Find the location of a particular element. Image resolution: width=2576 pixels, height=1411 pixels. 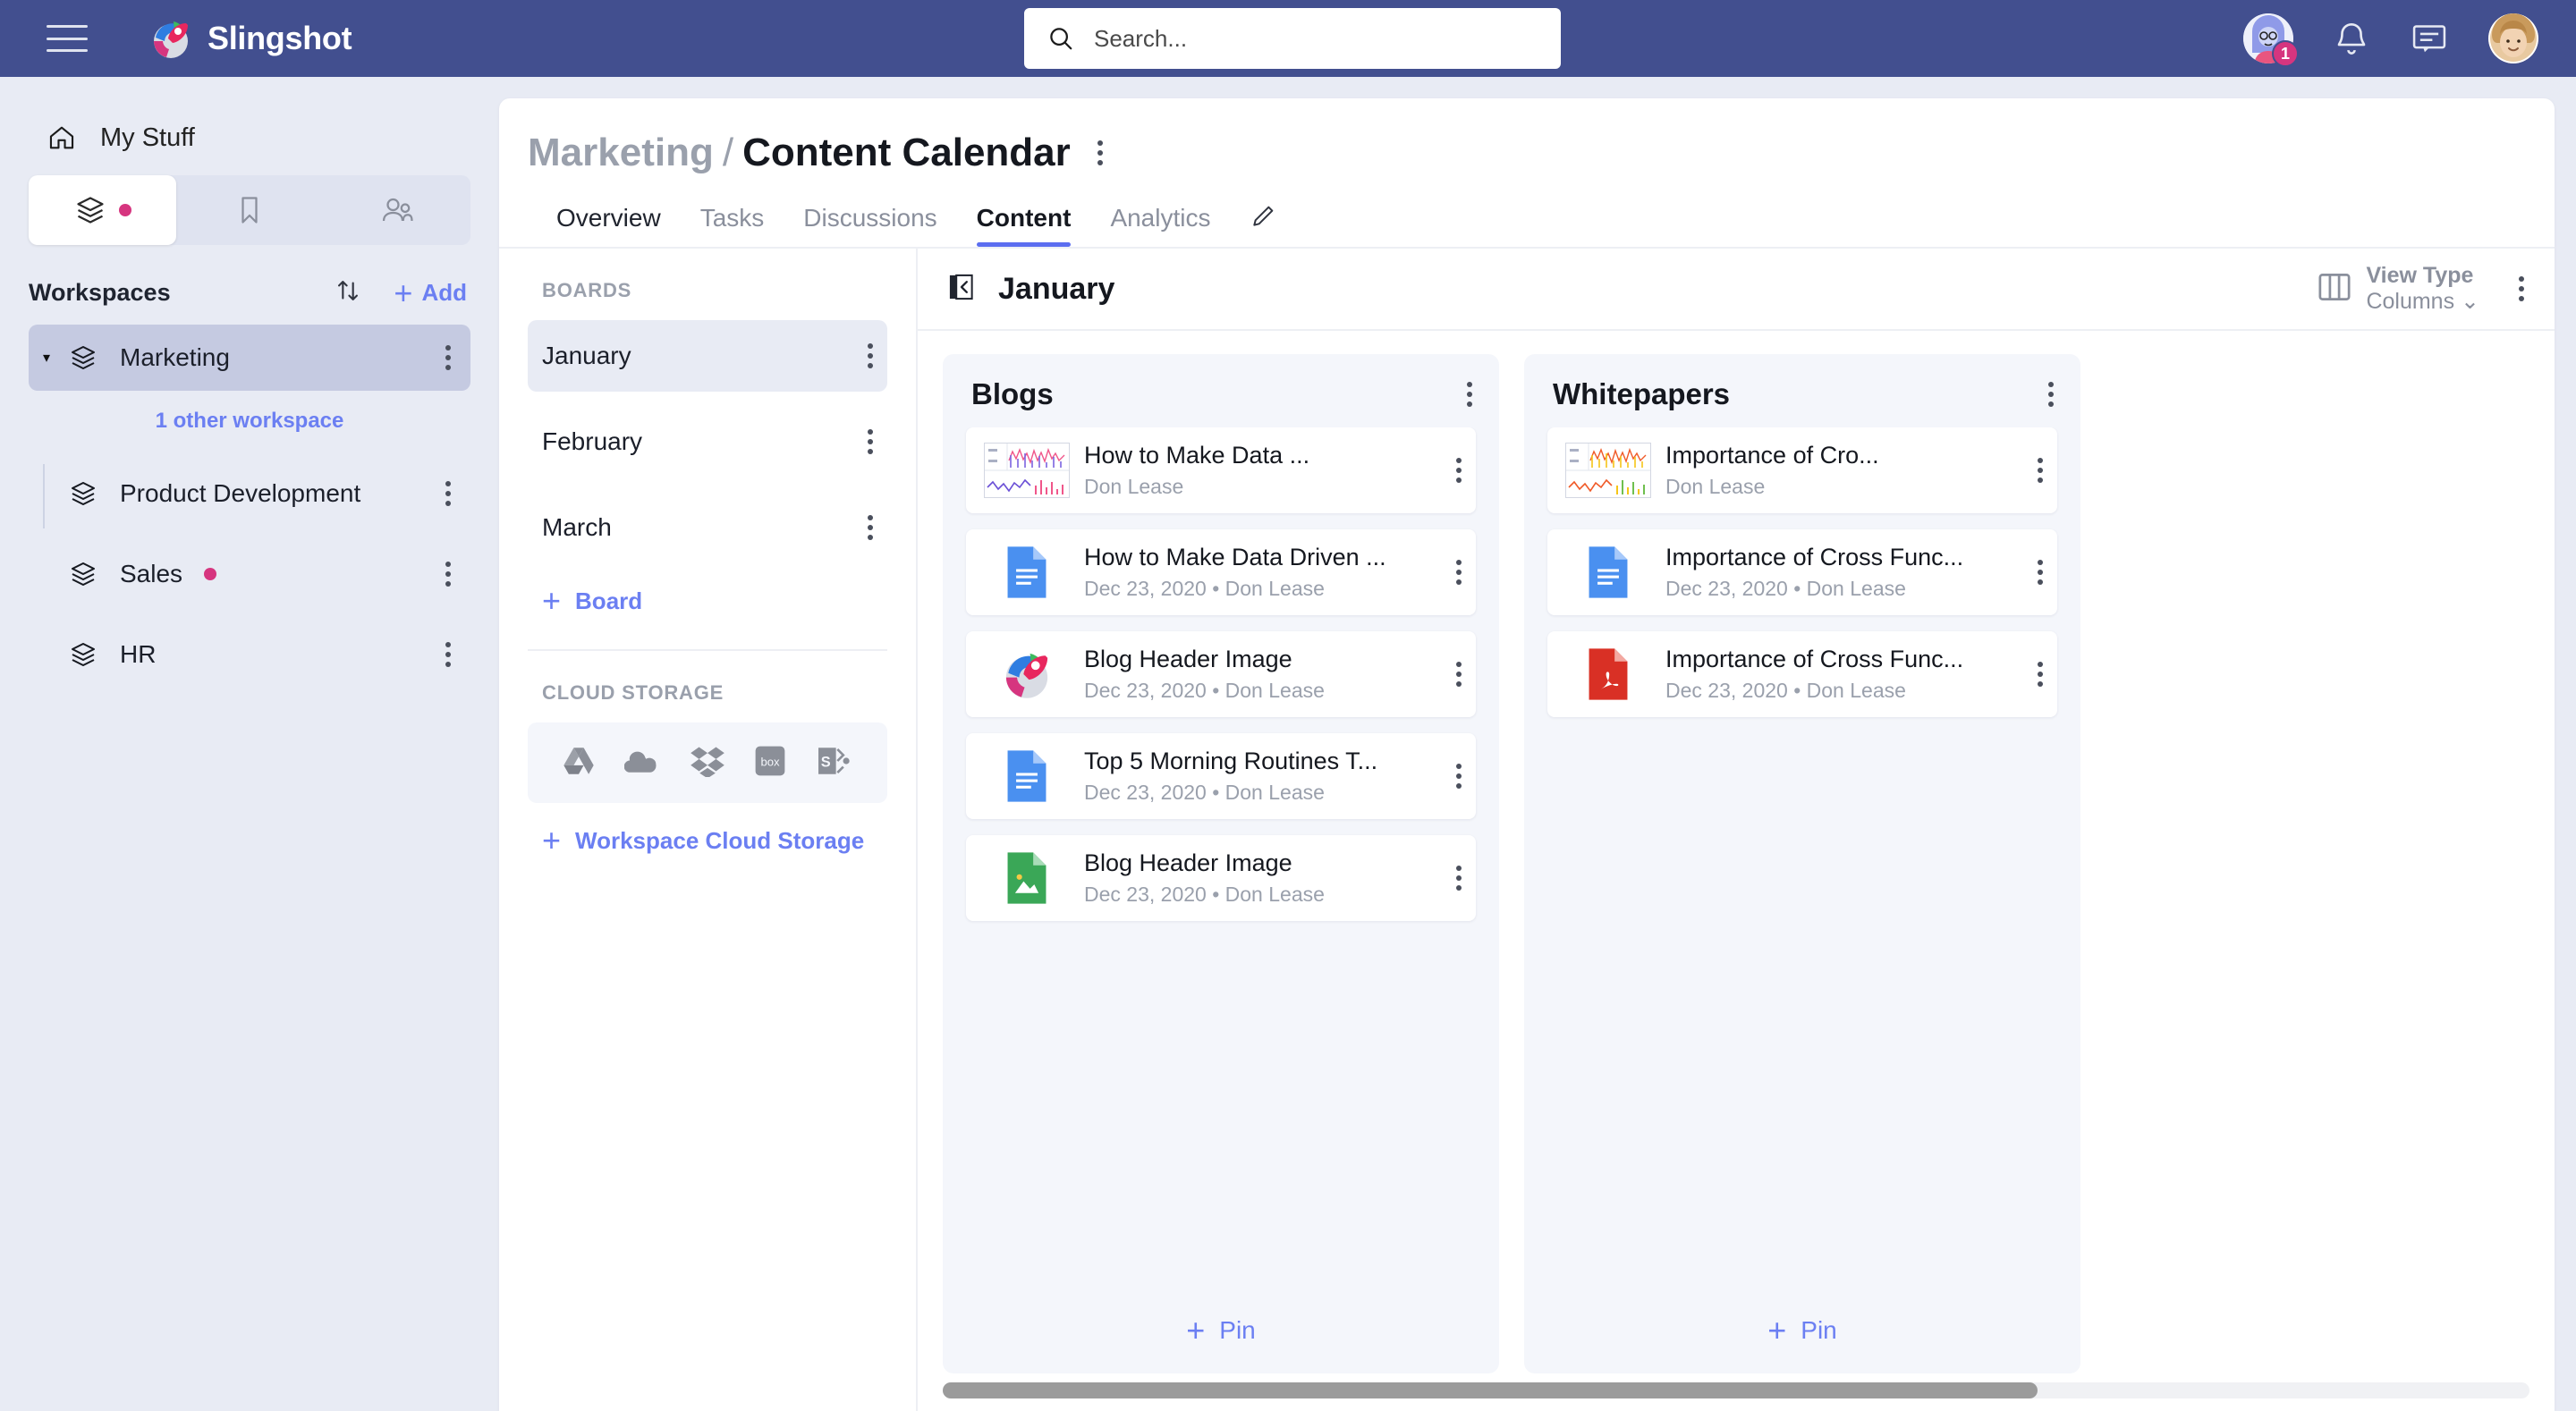

card-subtitle: Don Lease is located at coordinates (1715, 486).